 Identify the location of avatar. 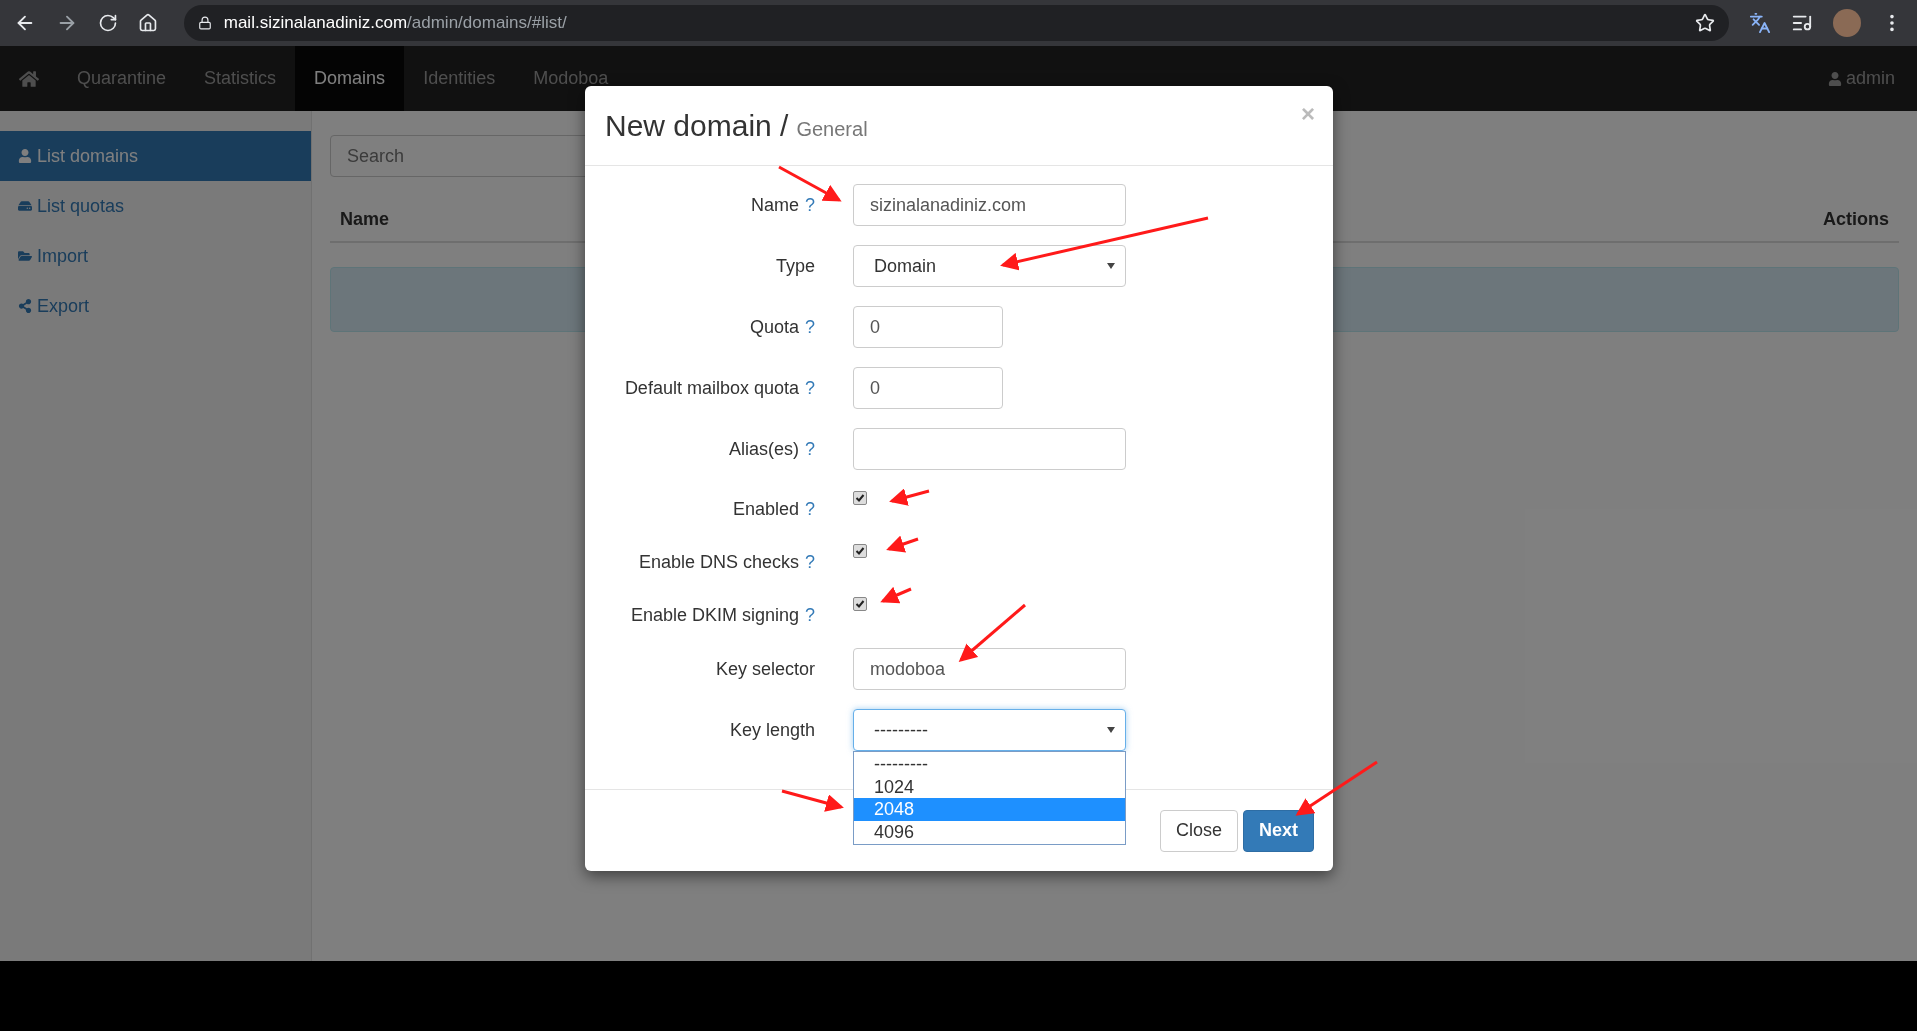
(1847, 23).